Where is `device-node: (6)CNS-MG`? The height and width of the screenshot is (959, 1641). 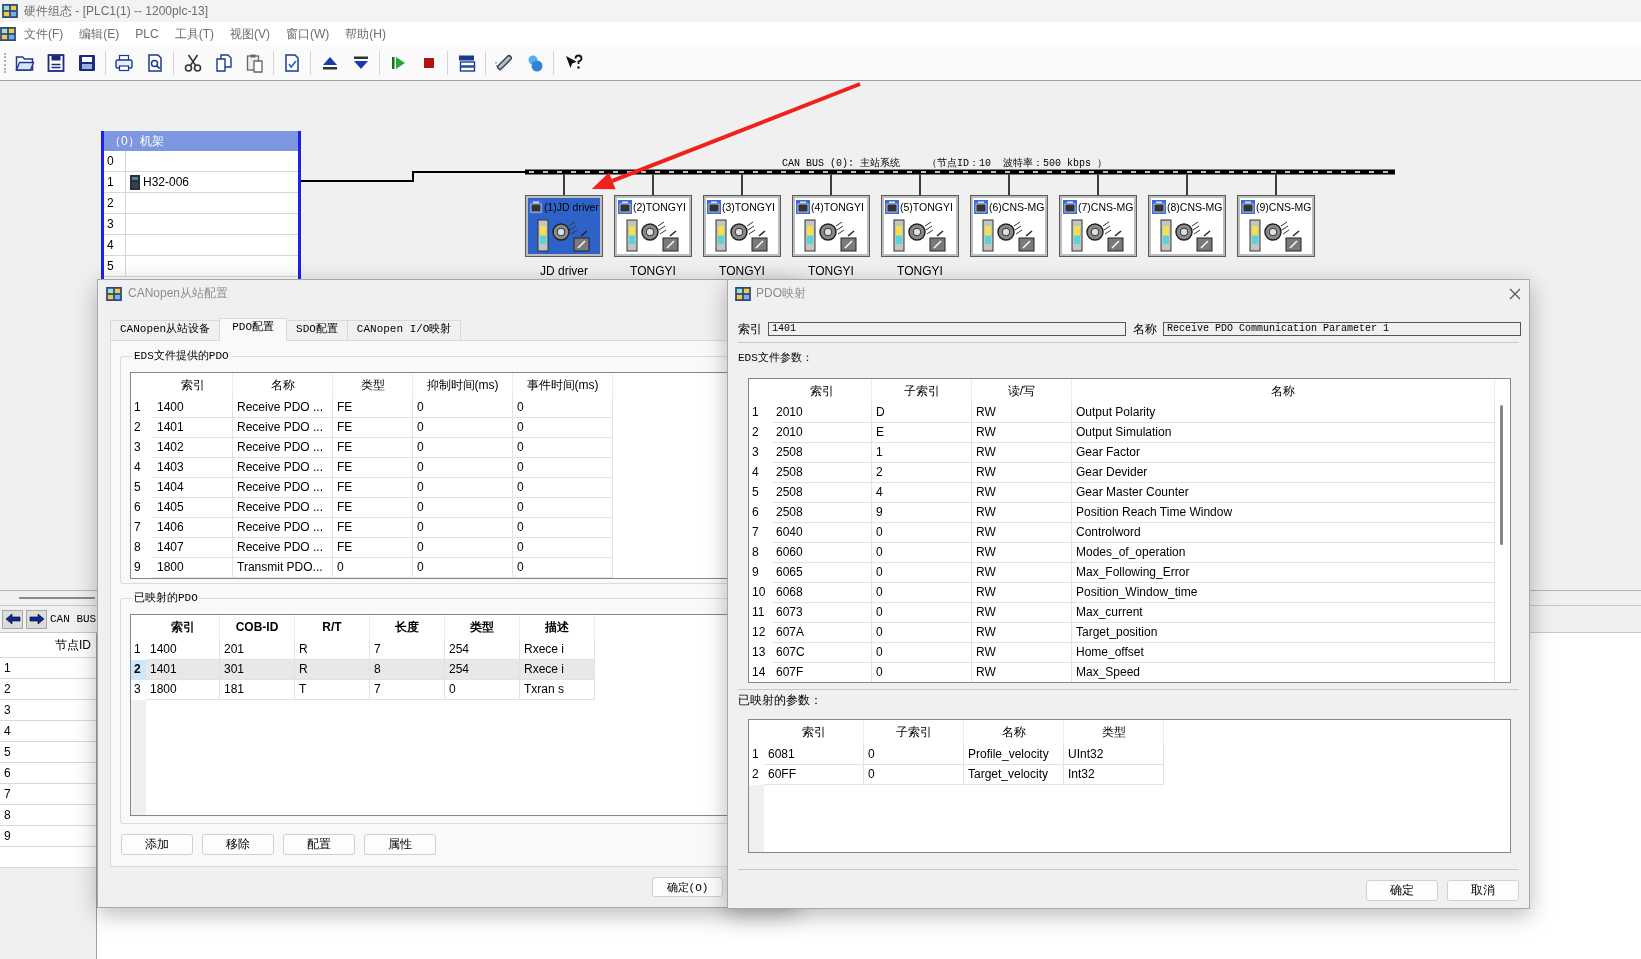
device-node: (6)CNS-MG is located at coordinates (1009, 226).